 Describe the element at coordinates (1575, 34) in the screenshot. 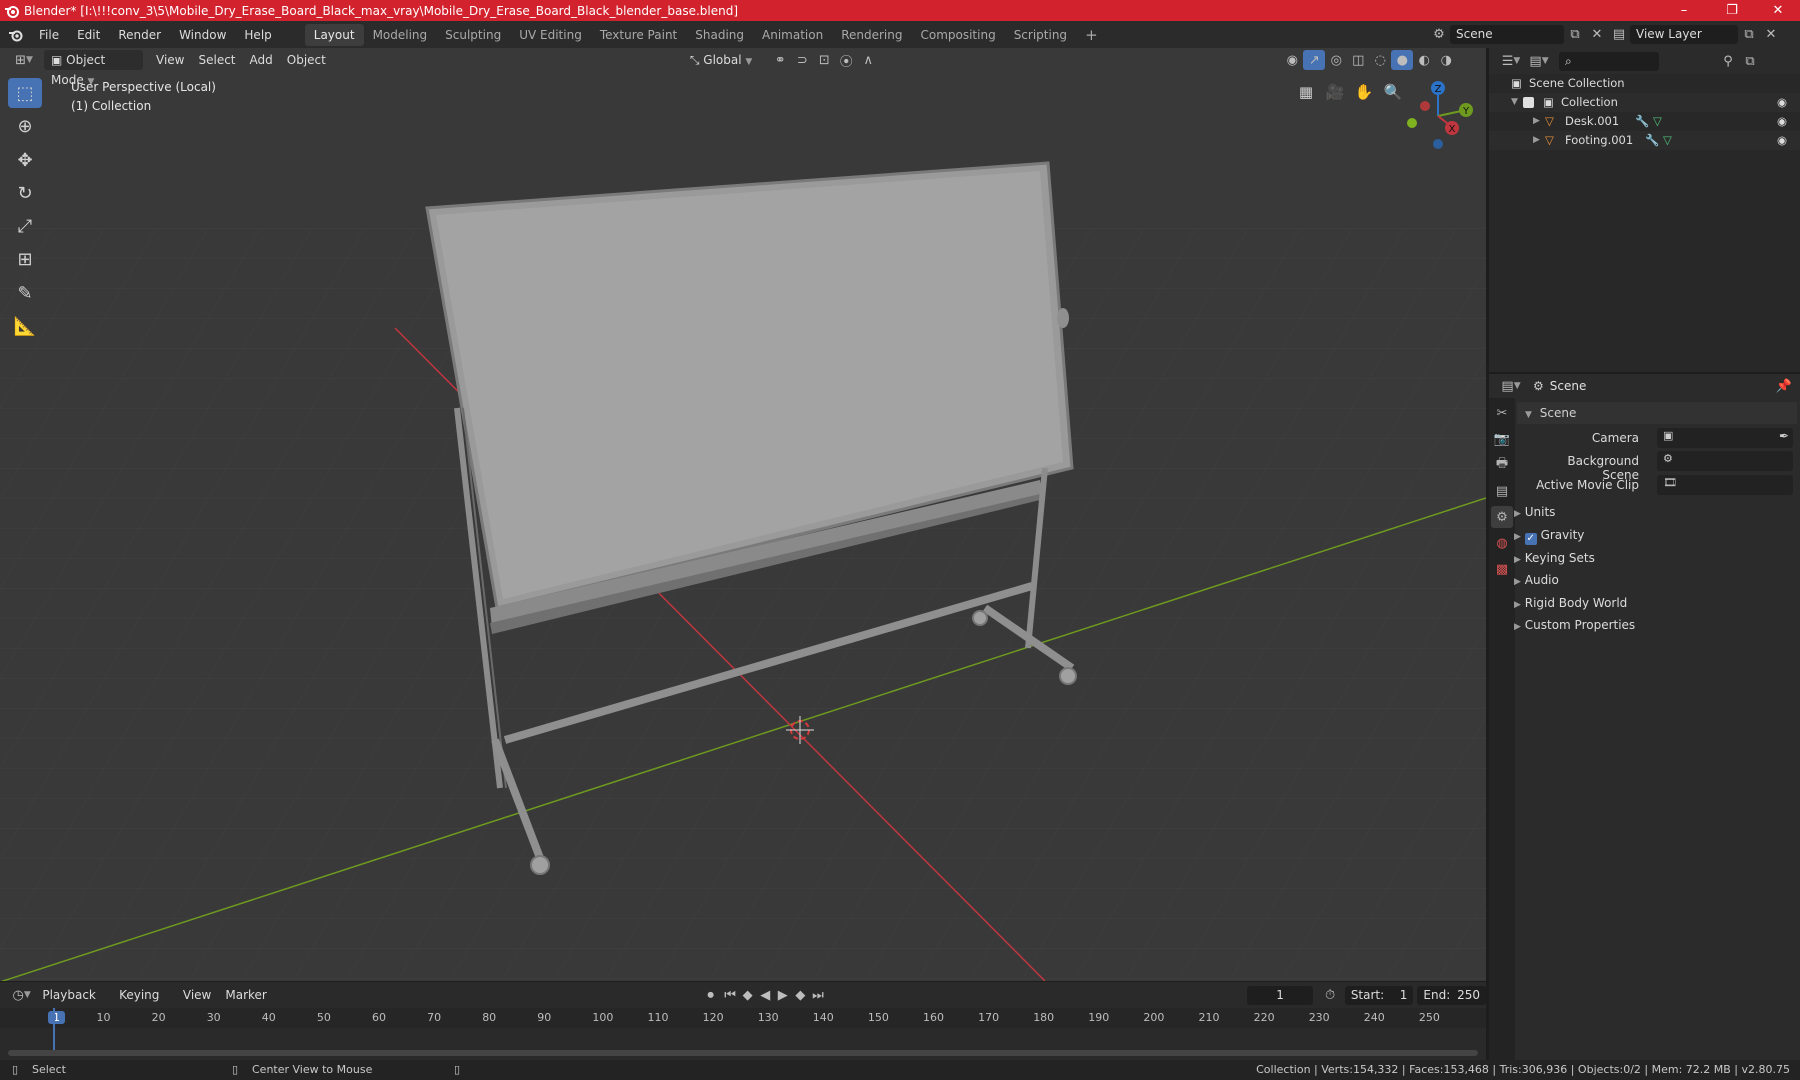

I see `new-scene-icon: ⧉` at that location.